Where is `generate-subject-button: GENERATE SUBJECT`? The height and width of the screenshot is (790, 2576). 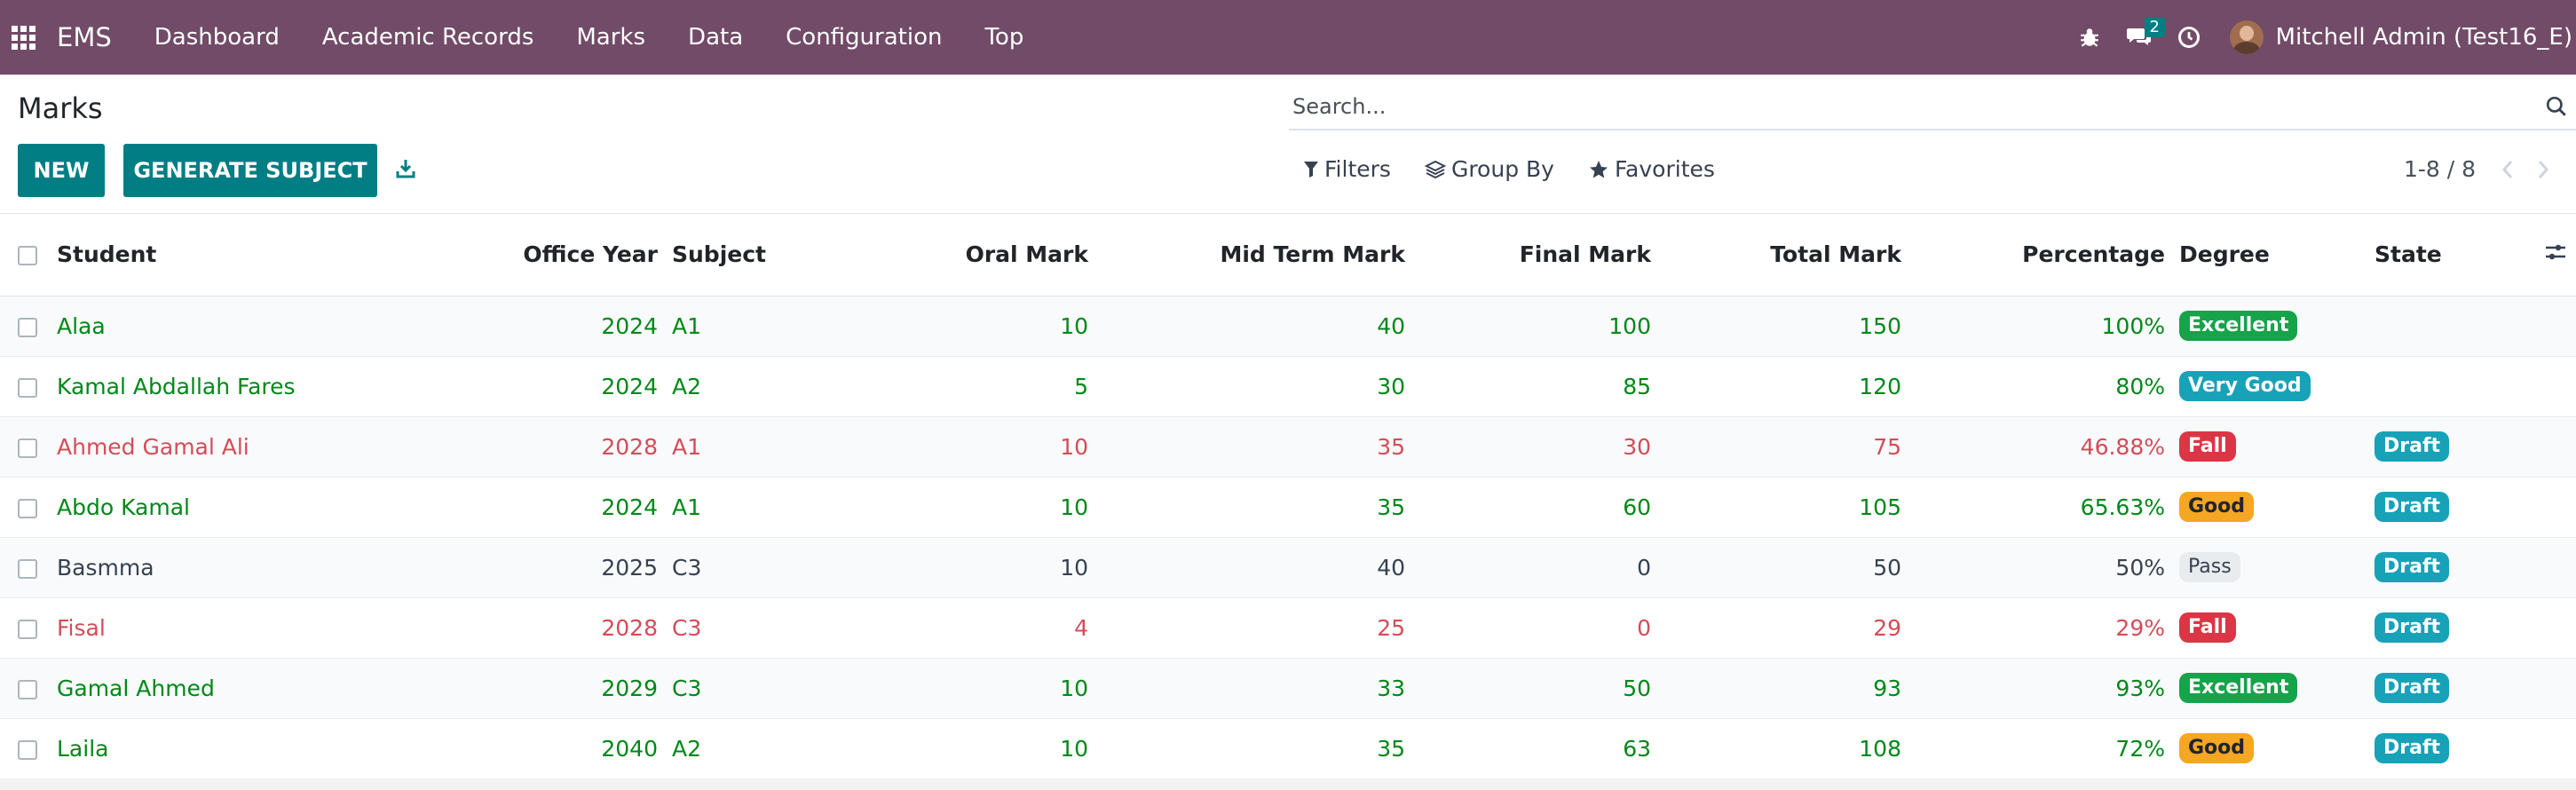
generate-subject-button: GENERATE SUBJECT is located at coordinates (250, 170).